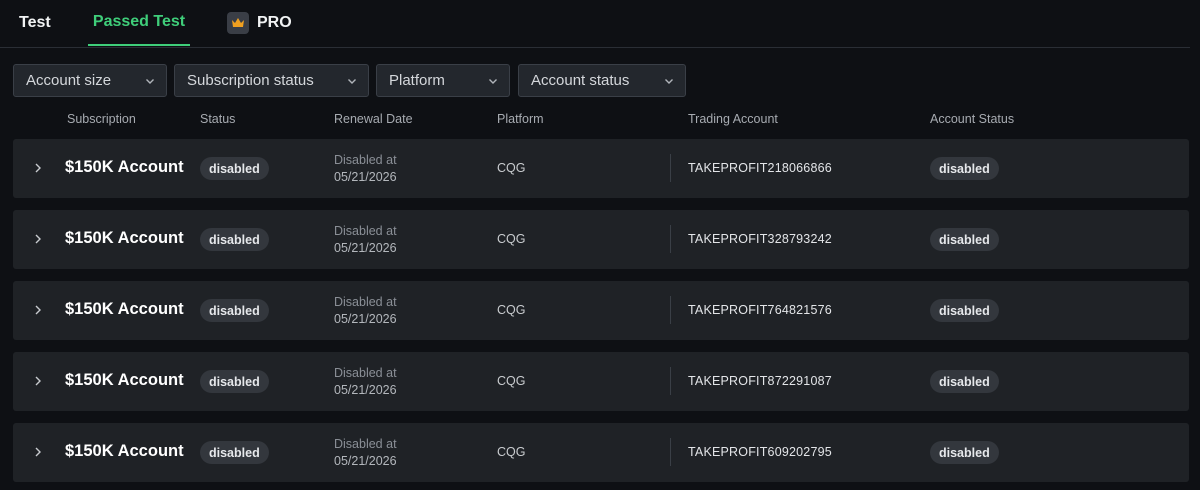  I want to click on column-header-platform: Platform, so click(520, 119).